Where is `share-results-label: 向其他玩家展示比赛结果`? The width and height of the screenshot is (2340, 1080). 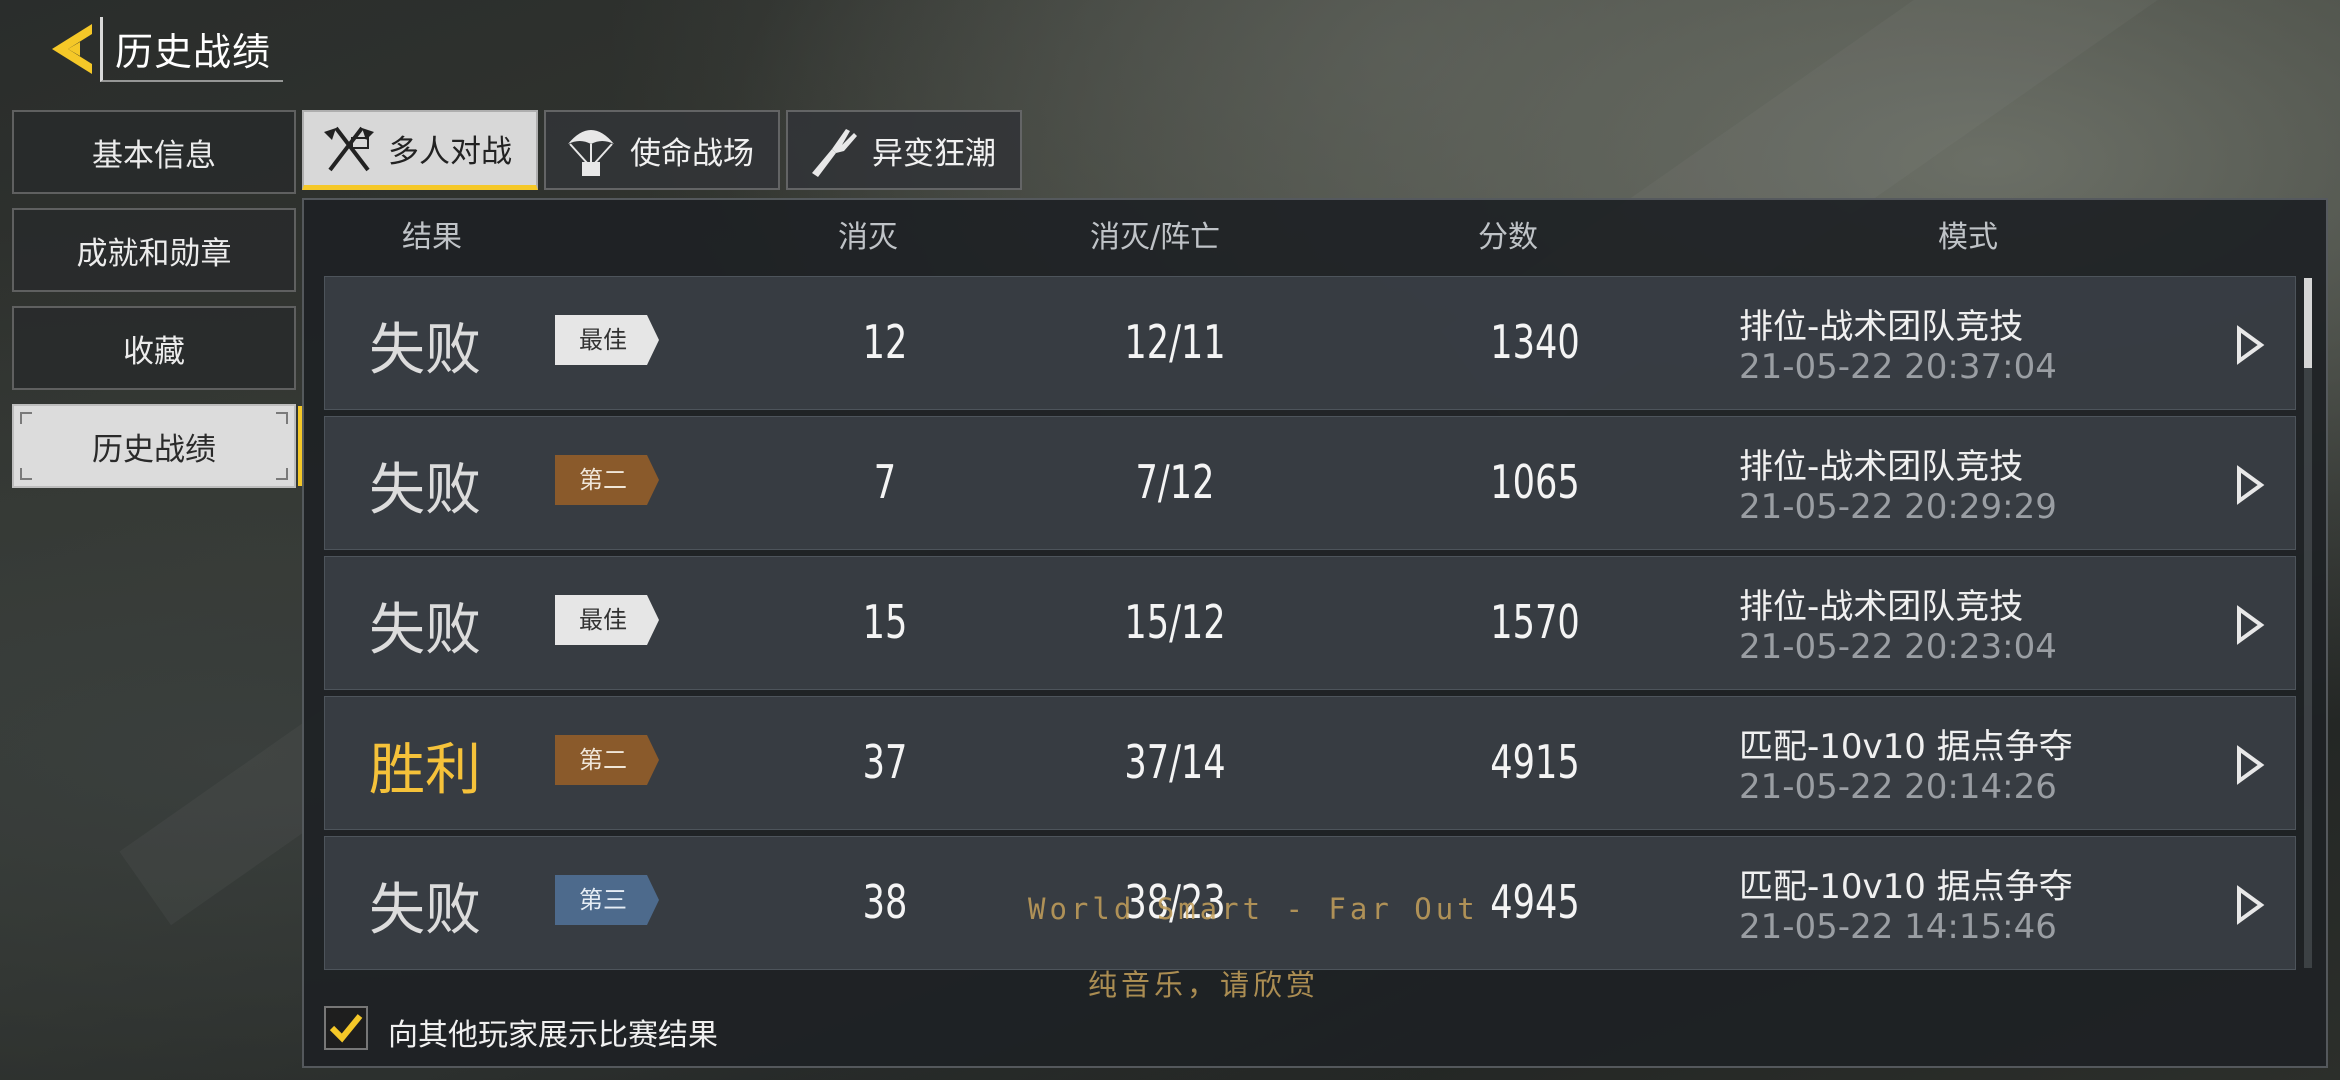 share-results-label: 向其他玩家展示比赛结果 is located at coordinates (553, 1035).